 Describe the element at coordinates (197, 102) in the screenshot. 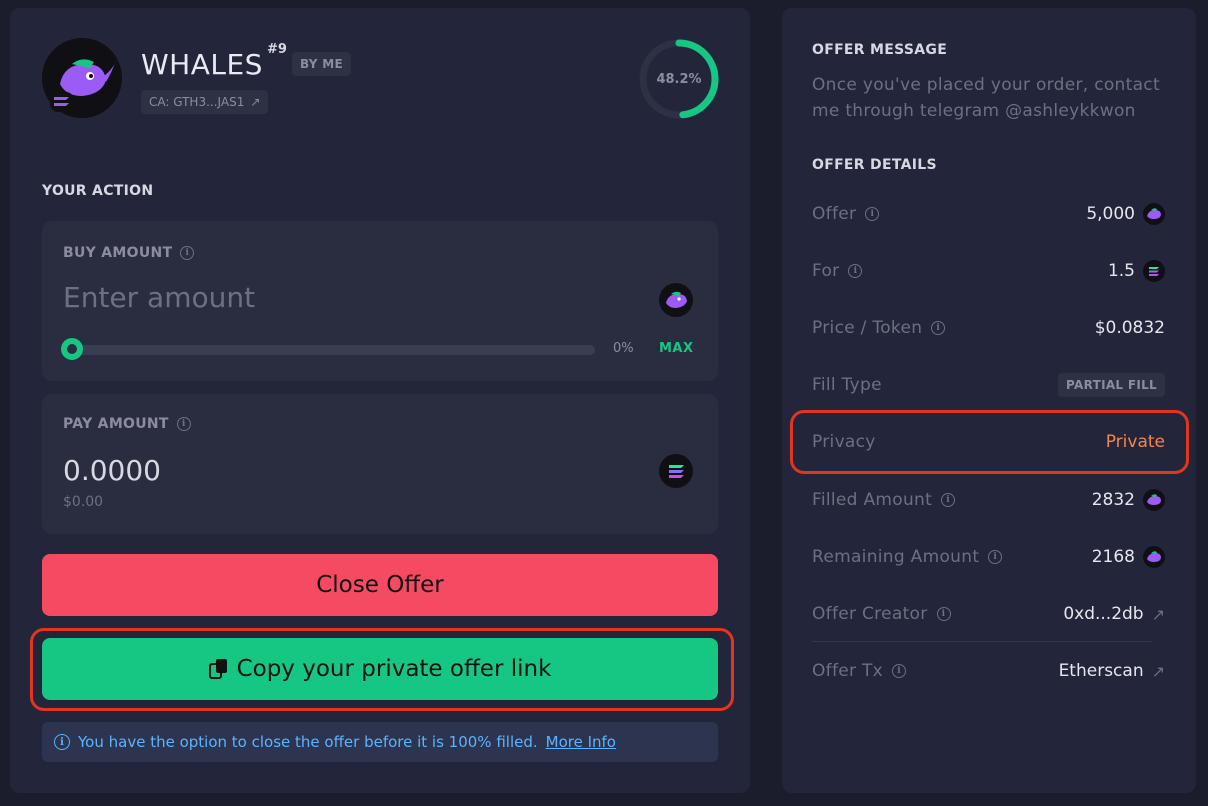

I see `contract-address: CA: GTH3...JAS1` at that location.